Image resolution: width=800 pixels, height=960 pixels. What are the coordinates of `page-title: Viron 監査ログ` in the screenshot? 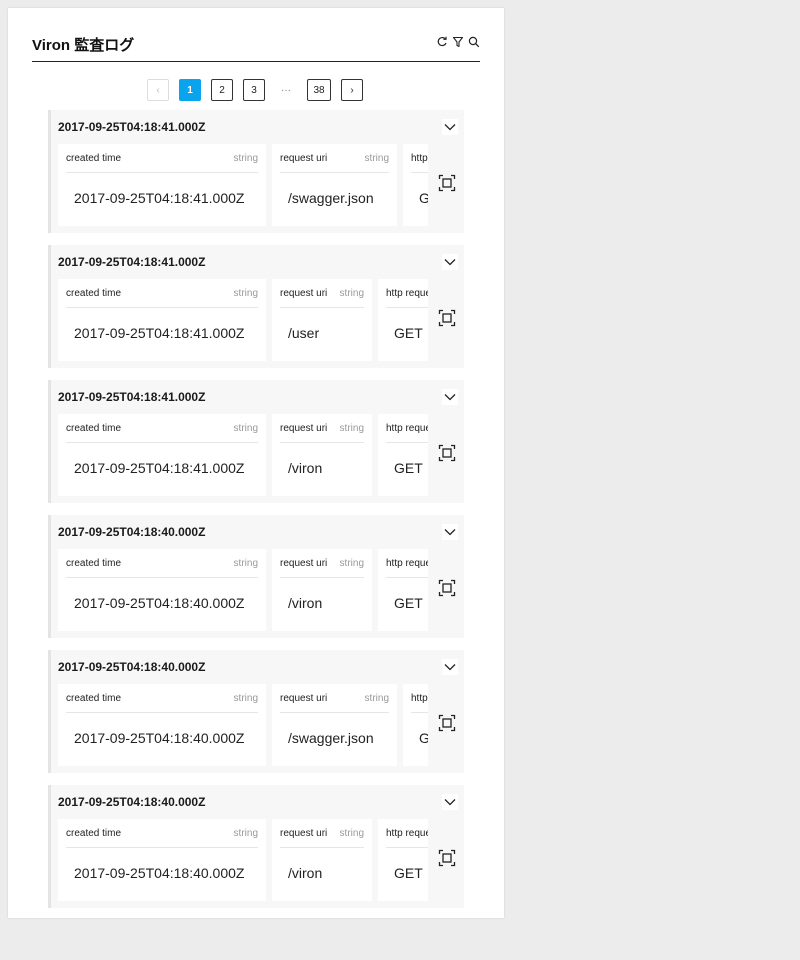 It's located at (83, 45).